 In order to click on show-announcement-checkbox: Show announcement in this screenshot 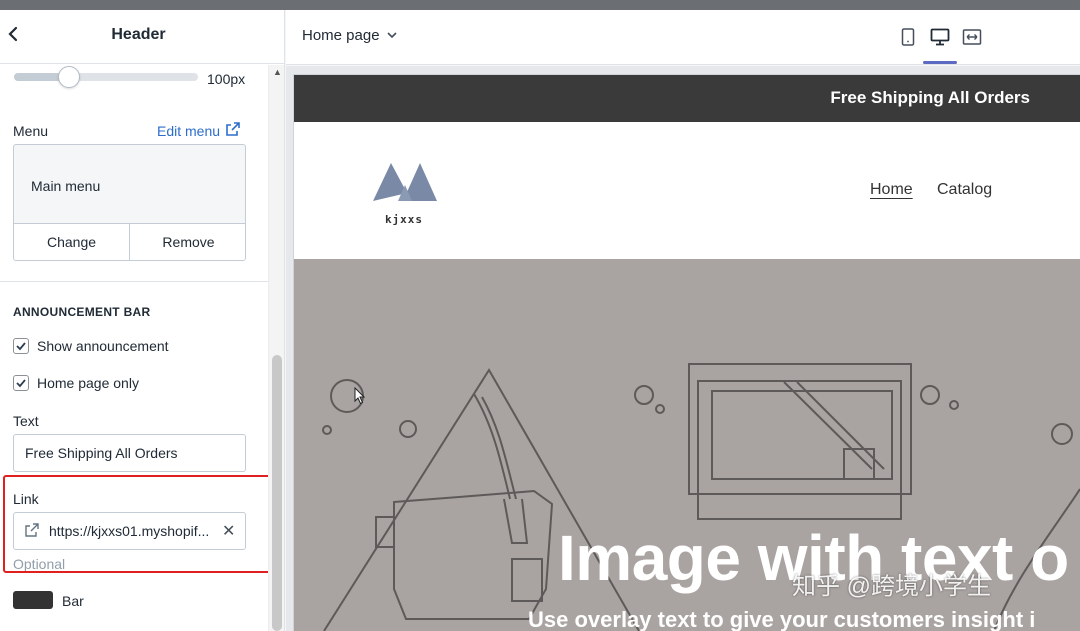, I will do `click(91, 346)`.